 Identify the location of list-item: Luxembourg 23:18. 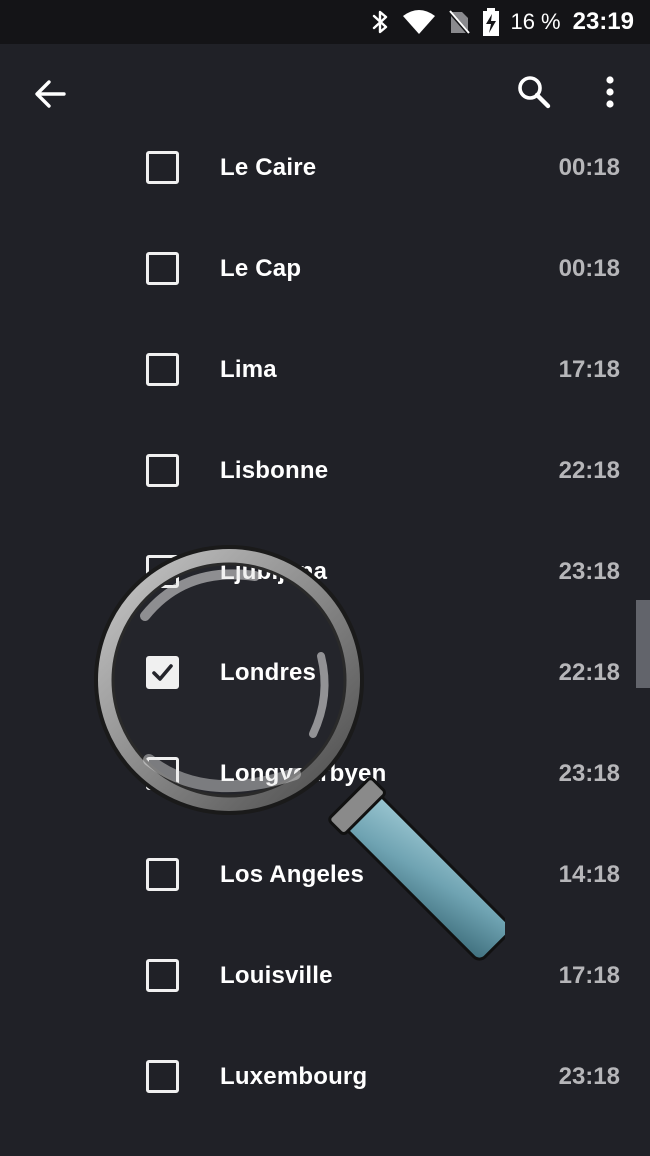
(325, 1077).